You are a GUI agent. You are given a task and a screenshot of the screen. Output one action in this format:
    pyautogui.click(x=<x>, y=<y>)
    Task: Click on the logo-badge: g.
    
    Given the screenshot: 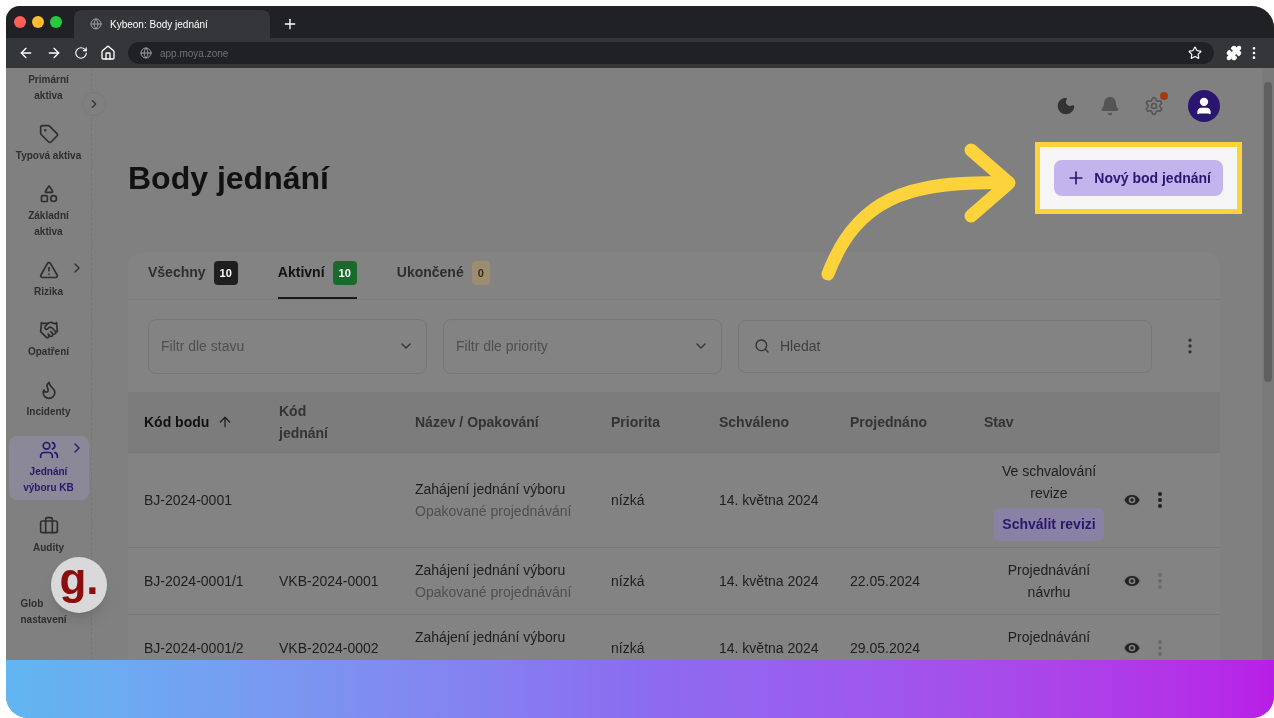 What is the action you would take?
    pyautogui.click(x=79, y=585)
    